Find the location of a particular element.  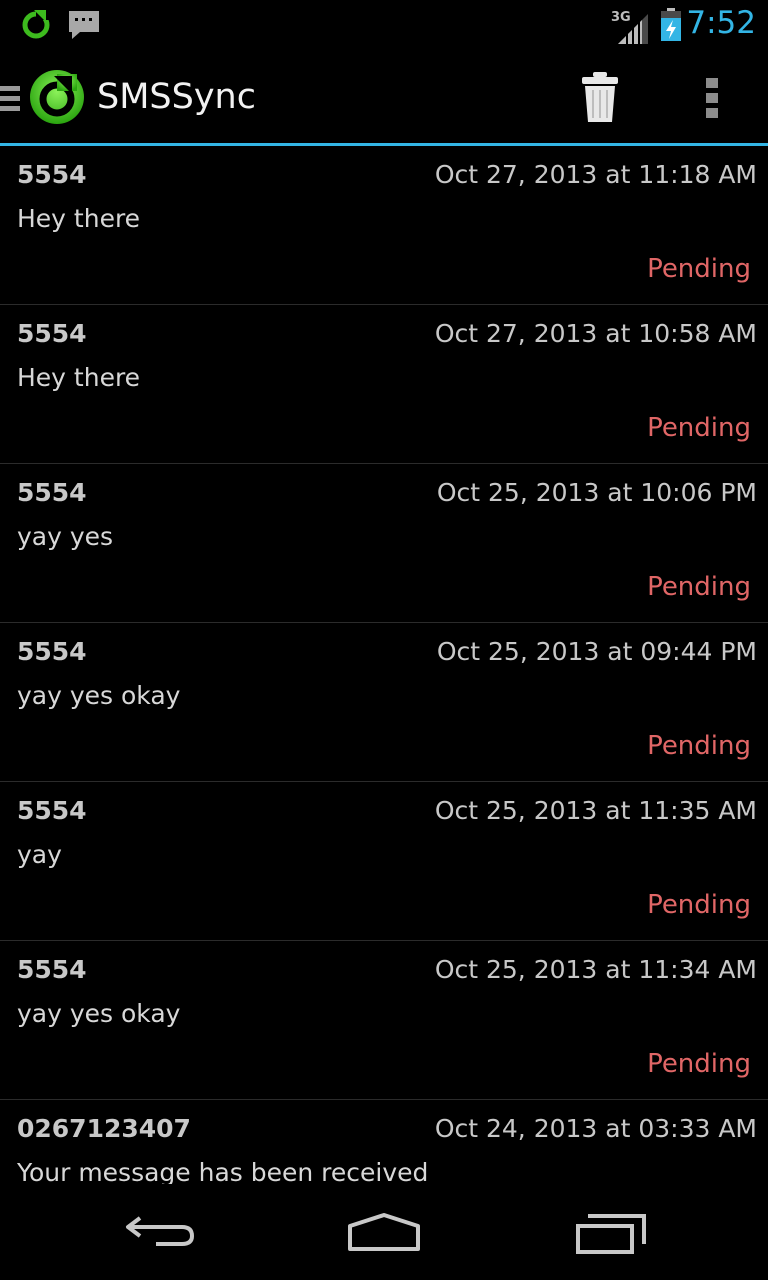

navigation-bar is located at coordinates (384, 1232).